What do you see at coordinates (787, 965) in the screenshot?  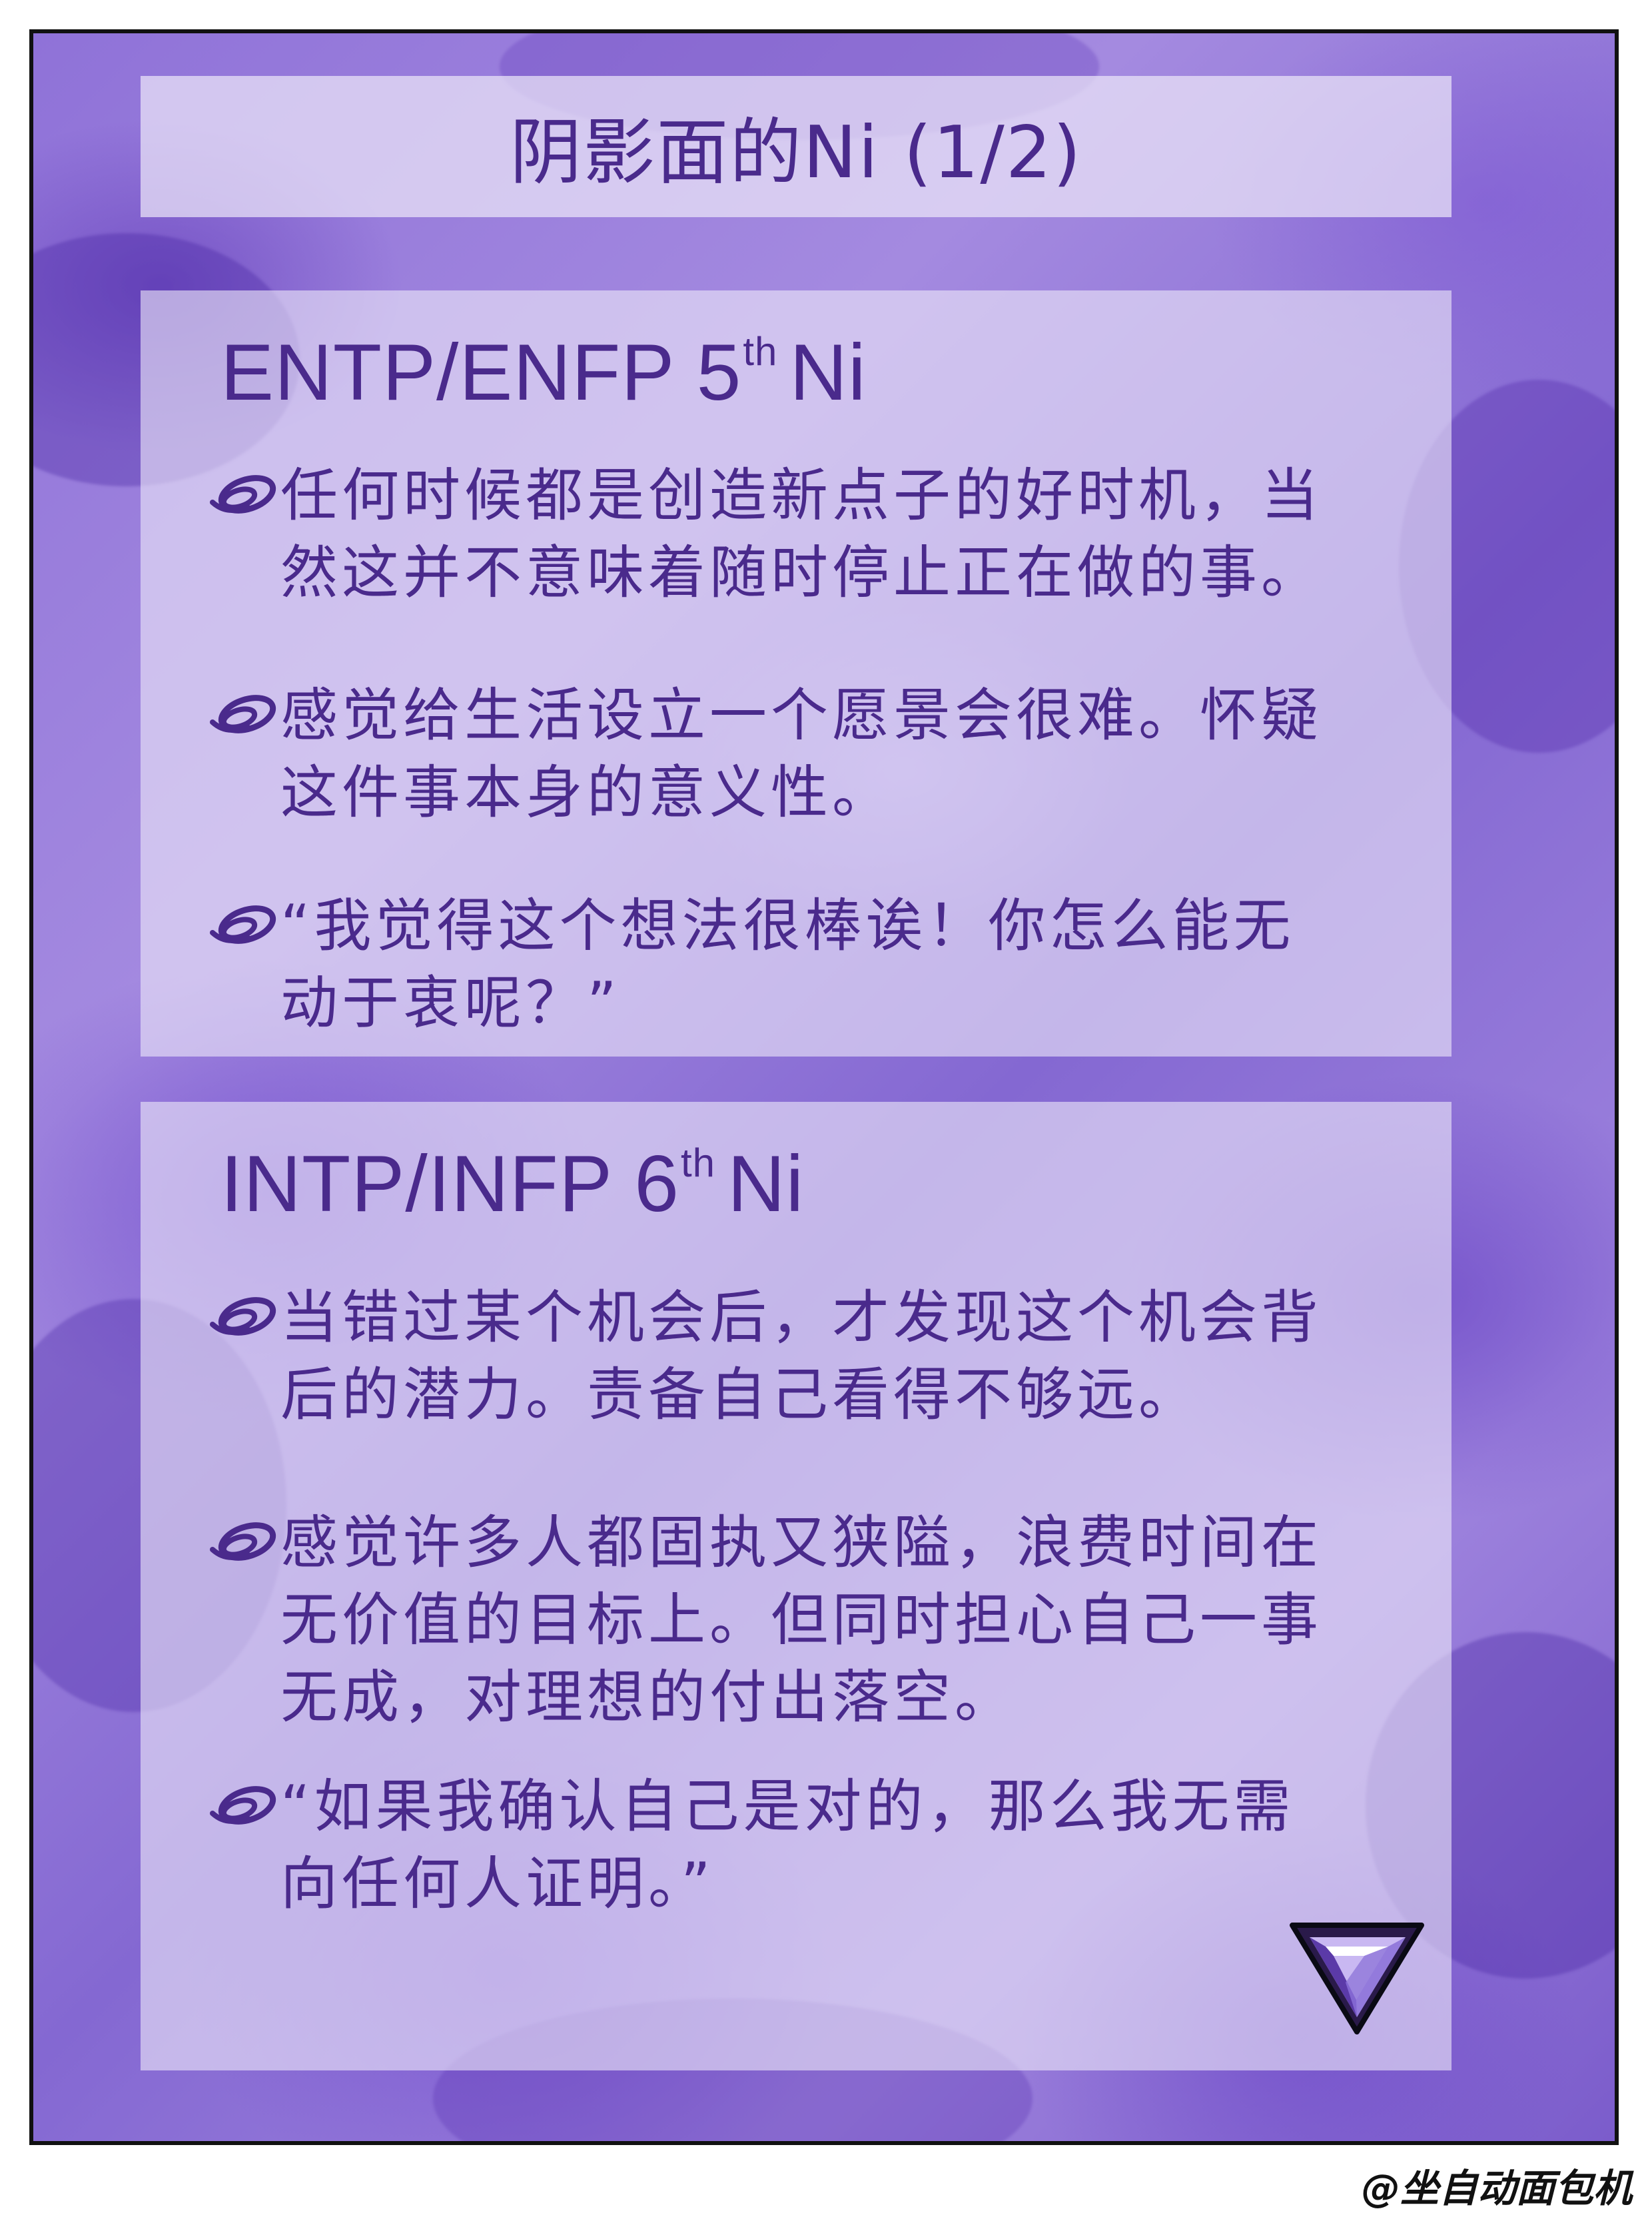 I see `item-text: “我觉得这个想法很棒诶！你怎么能无 动于衷呢？”` at bounding box center [787, 965].